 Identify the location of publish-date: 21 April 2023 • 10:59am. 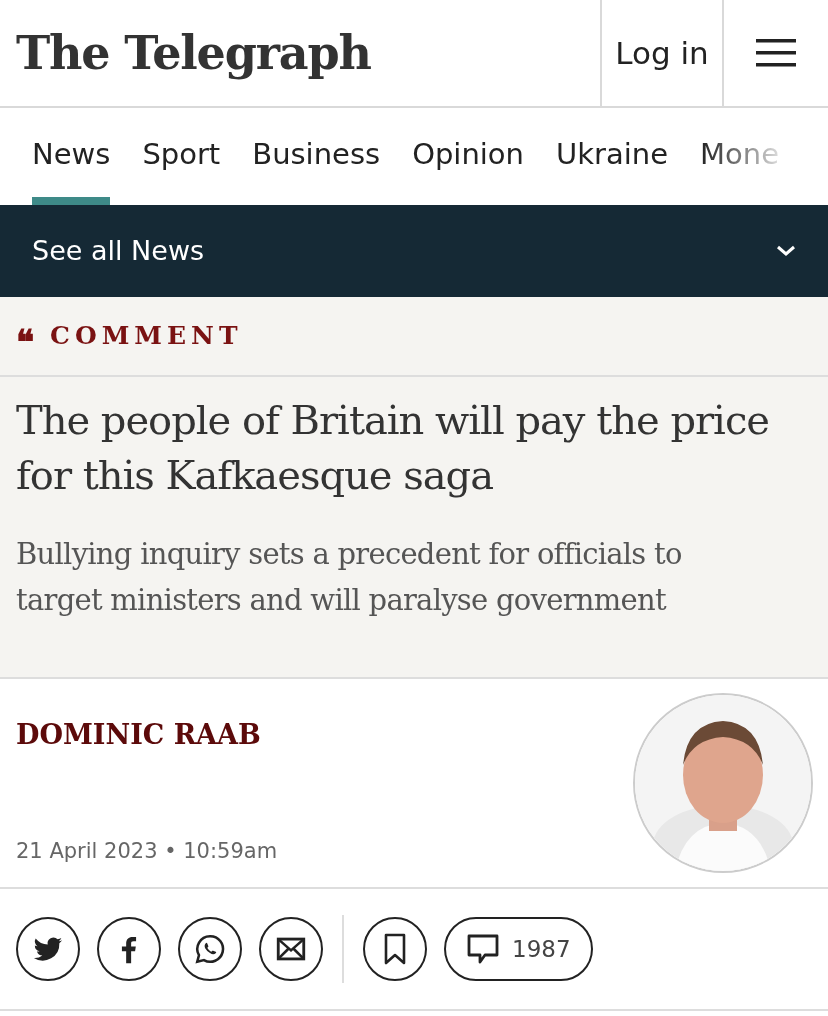
(147, 851).